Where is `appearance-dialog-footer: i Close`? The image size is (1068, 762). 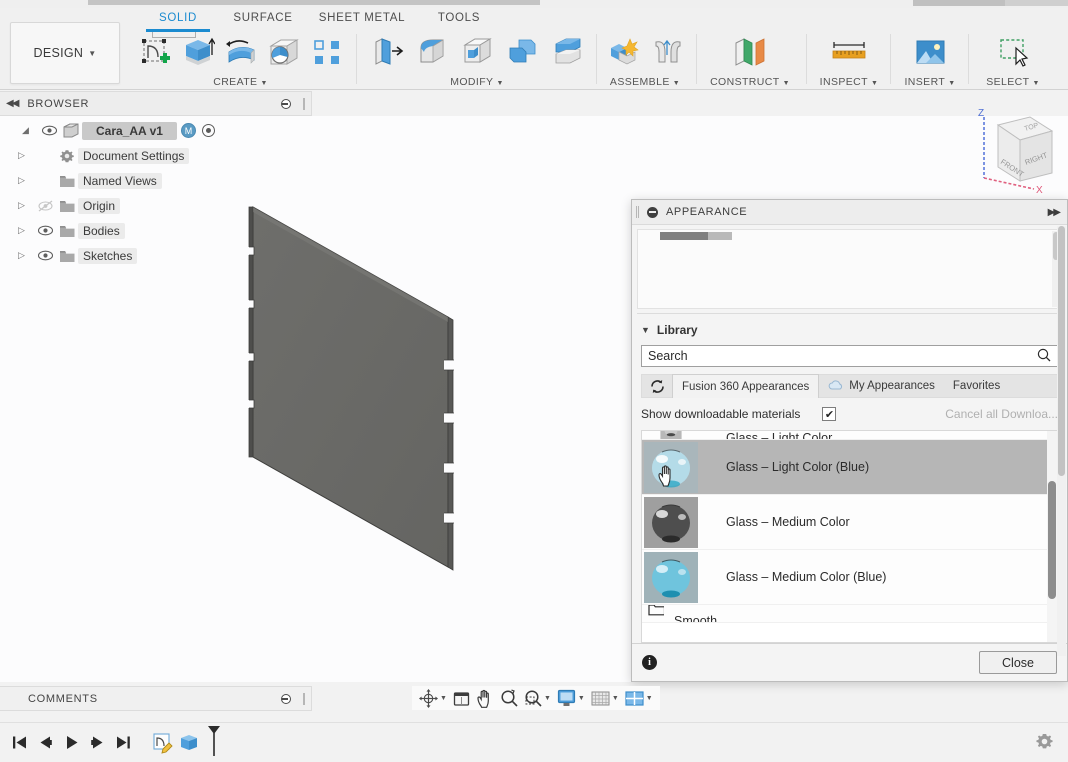 appearance-dialog-footer: i Close is located at coordinates (849, 662).